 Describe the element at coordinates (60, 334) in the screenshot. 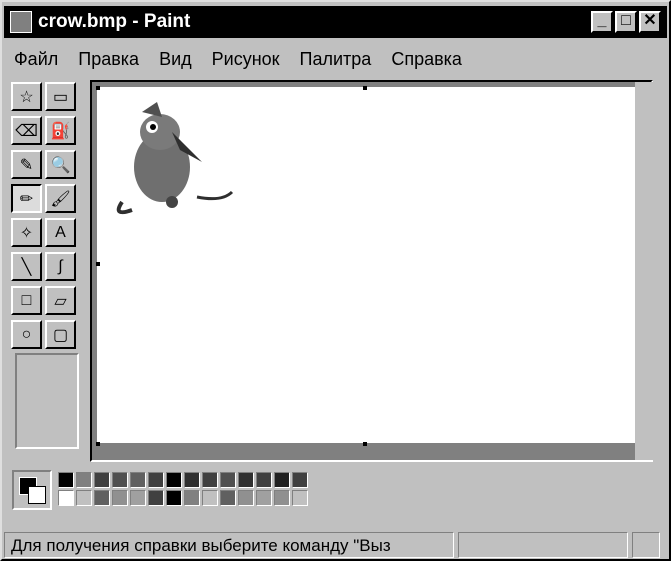

I see `rounded-rect-icon: ▢` at that location.